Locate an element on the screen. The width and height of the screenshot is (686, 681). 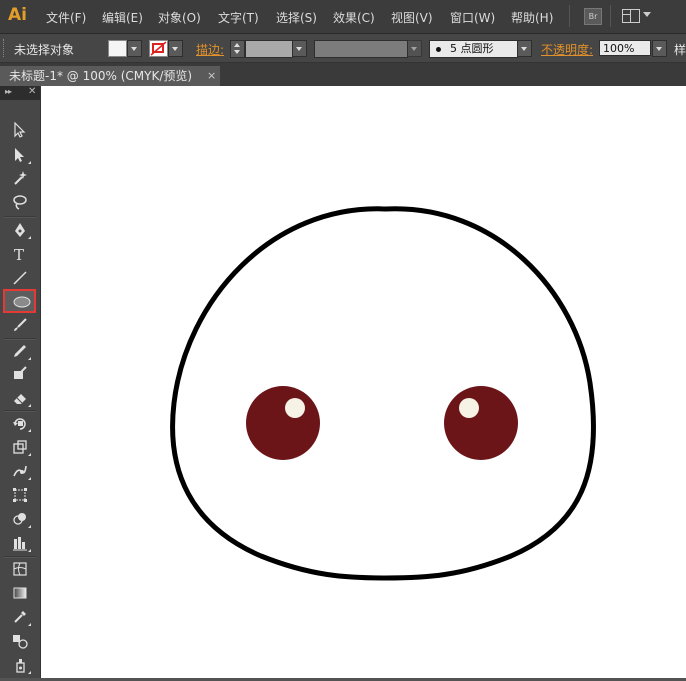
line-segment-tool is located at coordinates (20, 278).